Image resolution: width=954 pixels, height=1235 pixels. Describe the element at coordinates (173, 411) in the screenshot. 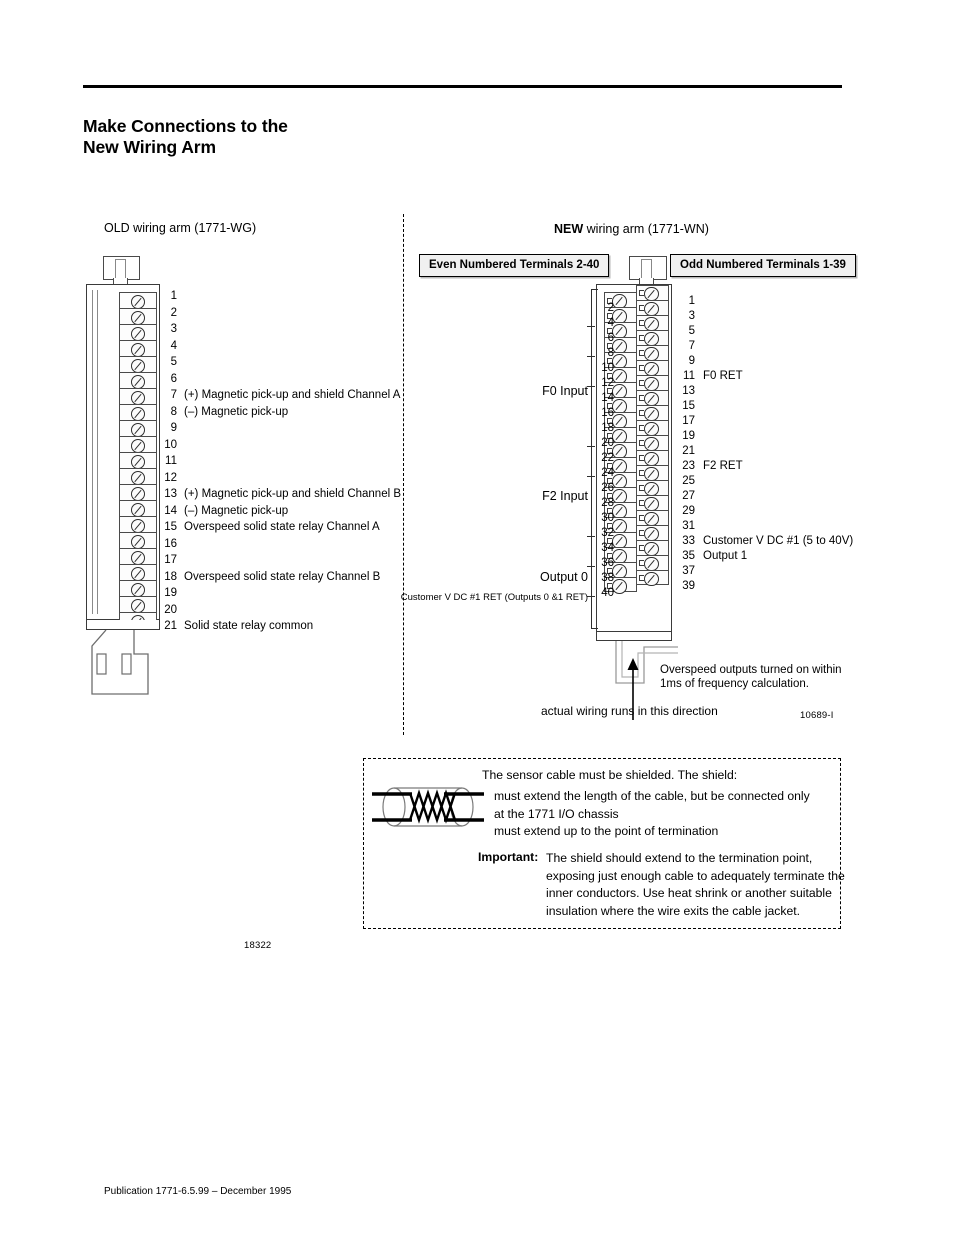

I see `terminal-number: 8` at that location.